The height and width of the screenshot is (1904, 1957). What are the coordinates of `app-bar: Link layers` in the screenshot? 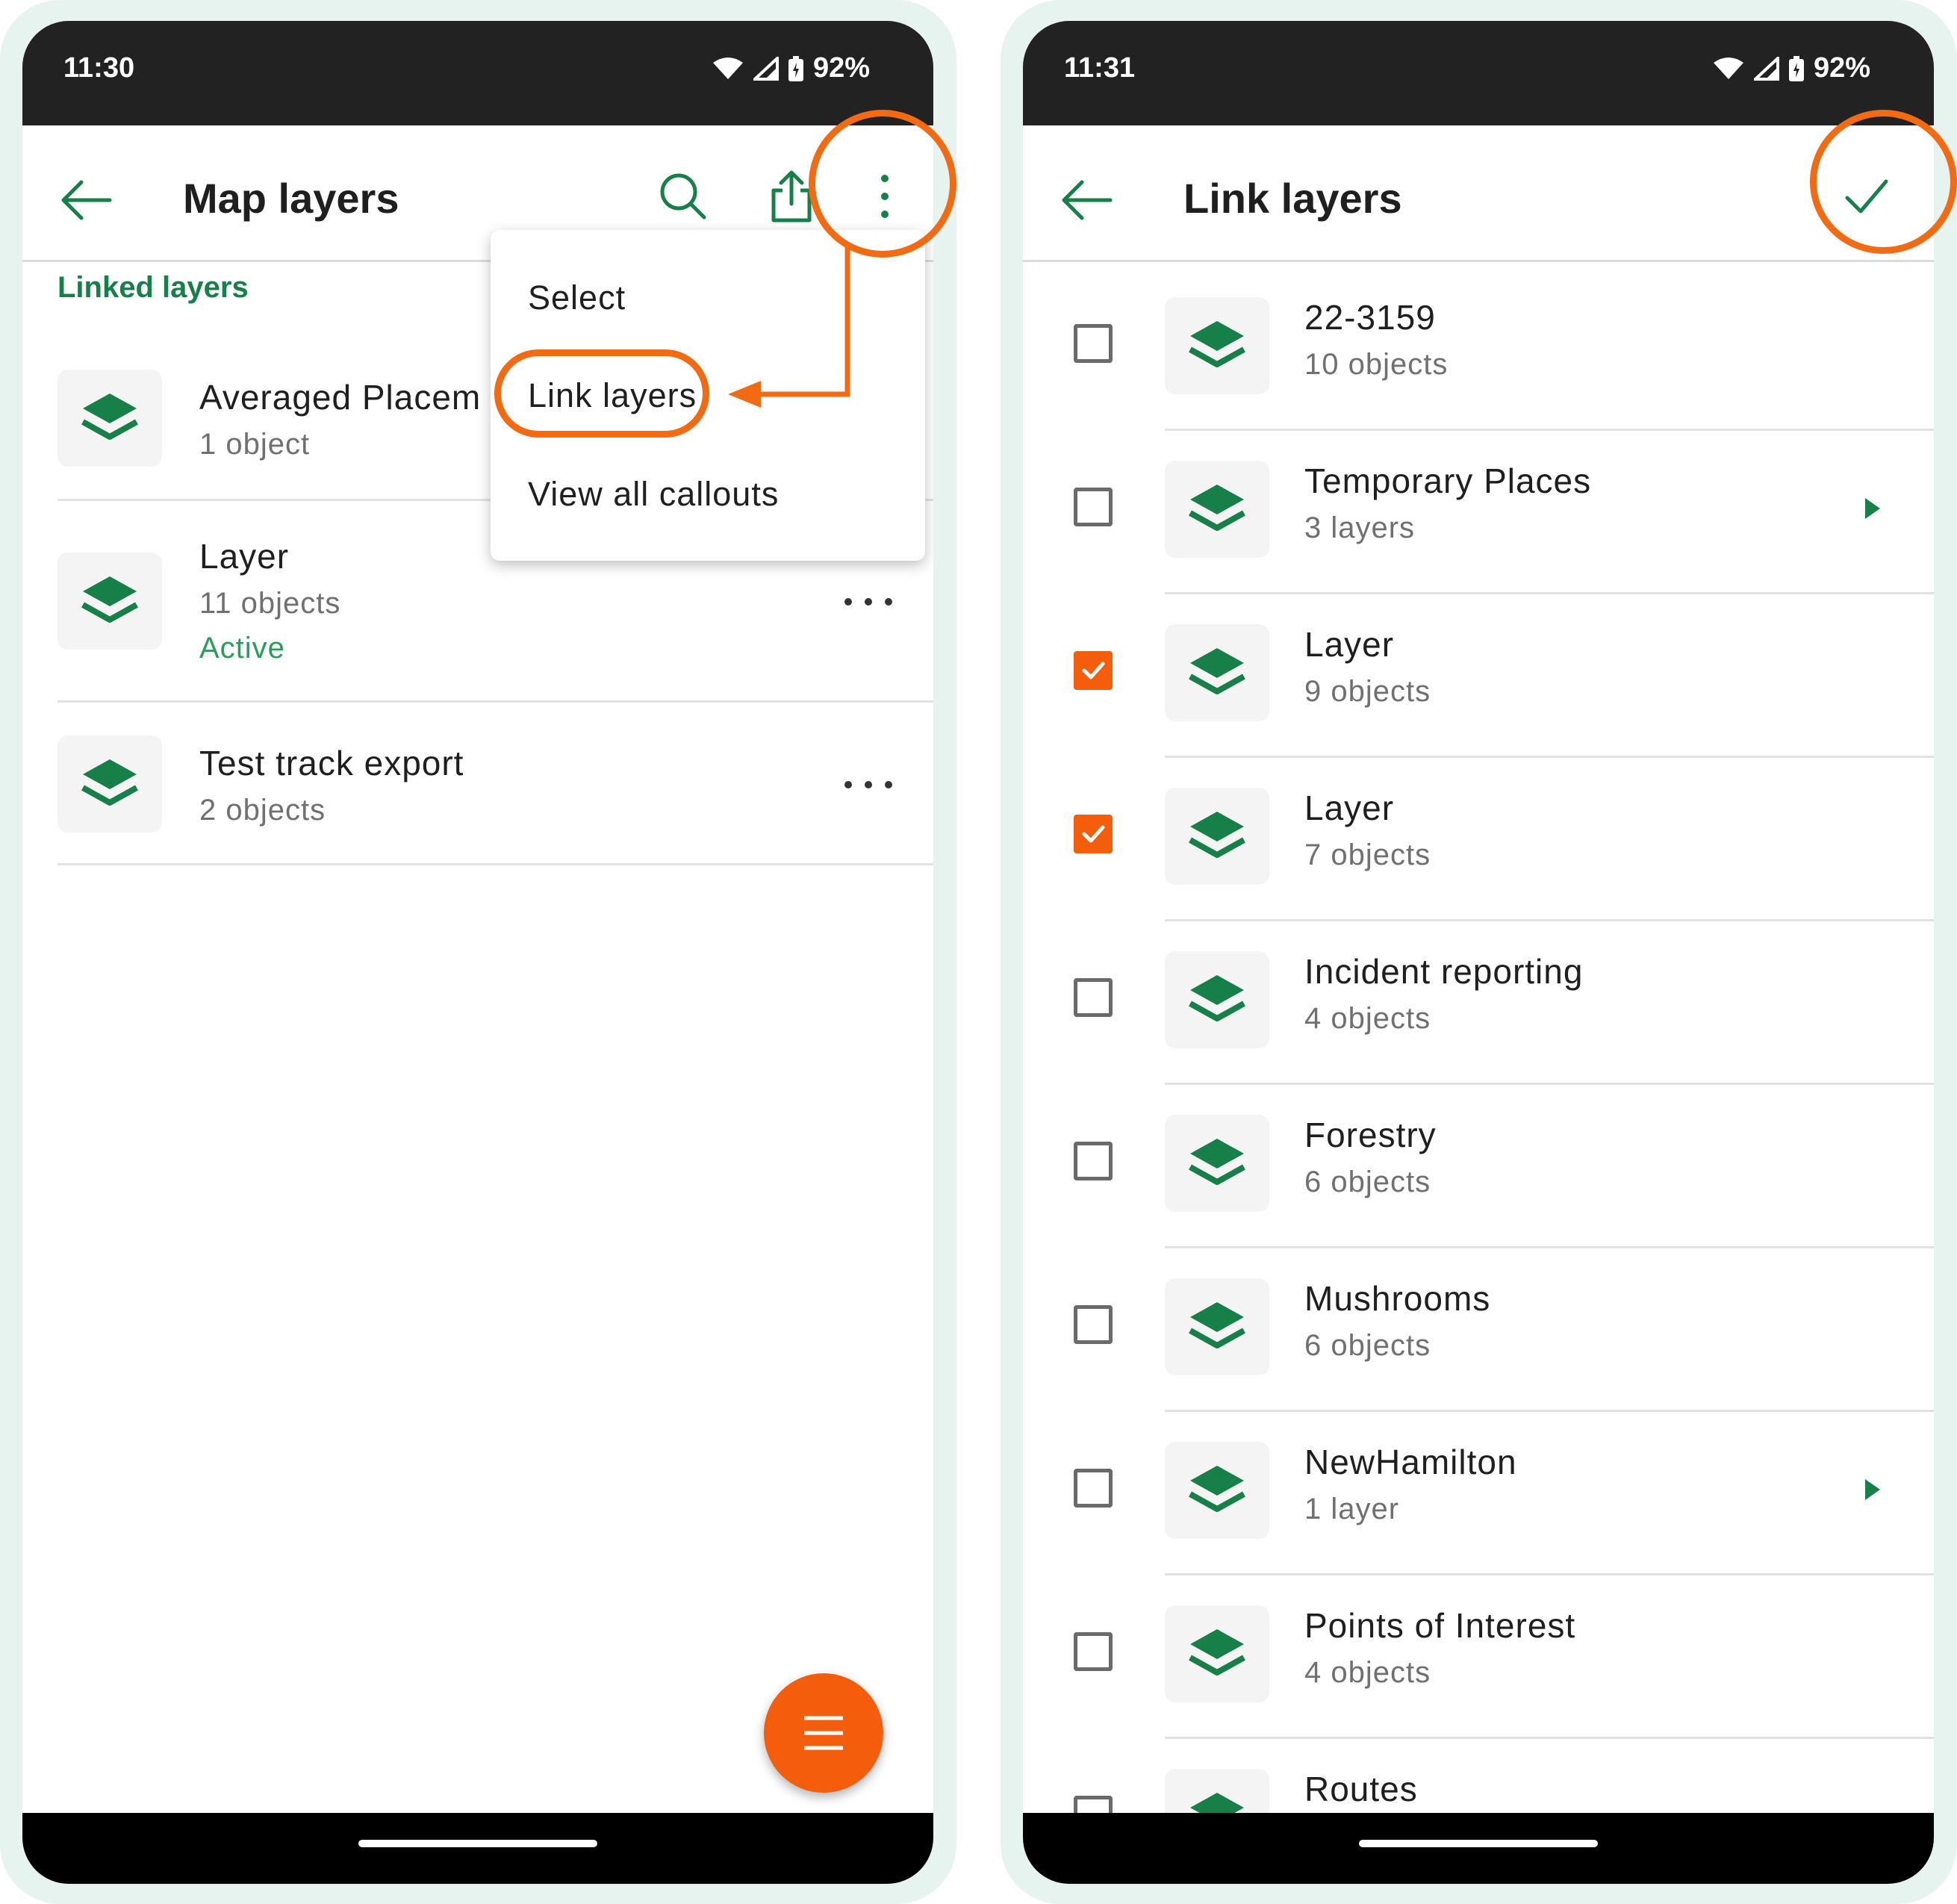 It's located at (1479, 194).